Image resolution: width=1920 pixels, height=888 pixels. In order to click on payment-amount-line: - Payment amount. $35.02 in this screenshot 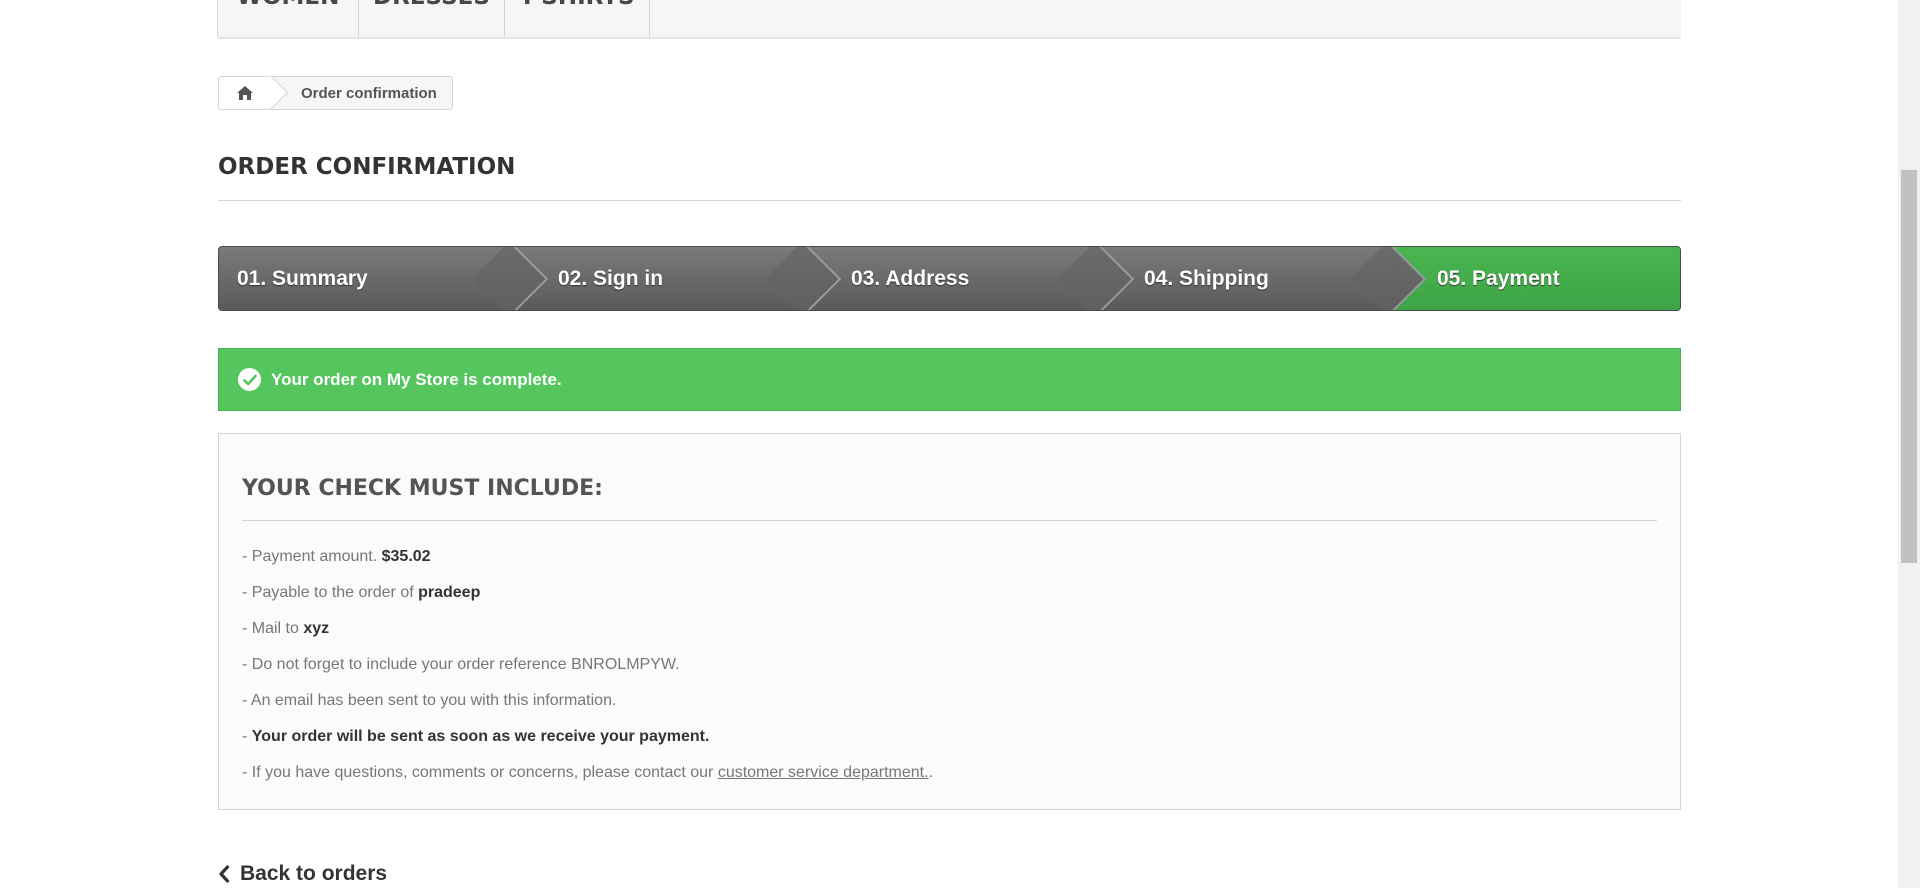, I will do `click(949, 557)`.